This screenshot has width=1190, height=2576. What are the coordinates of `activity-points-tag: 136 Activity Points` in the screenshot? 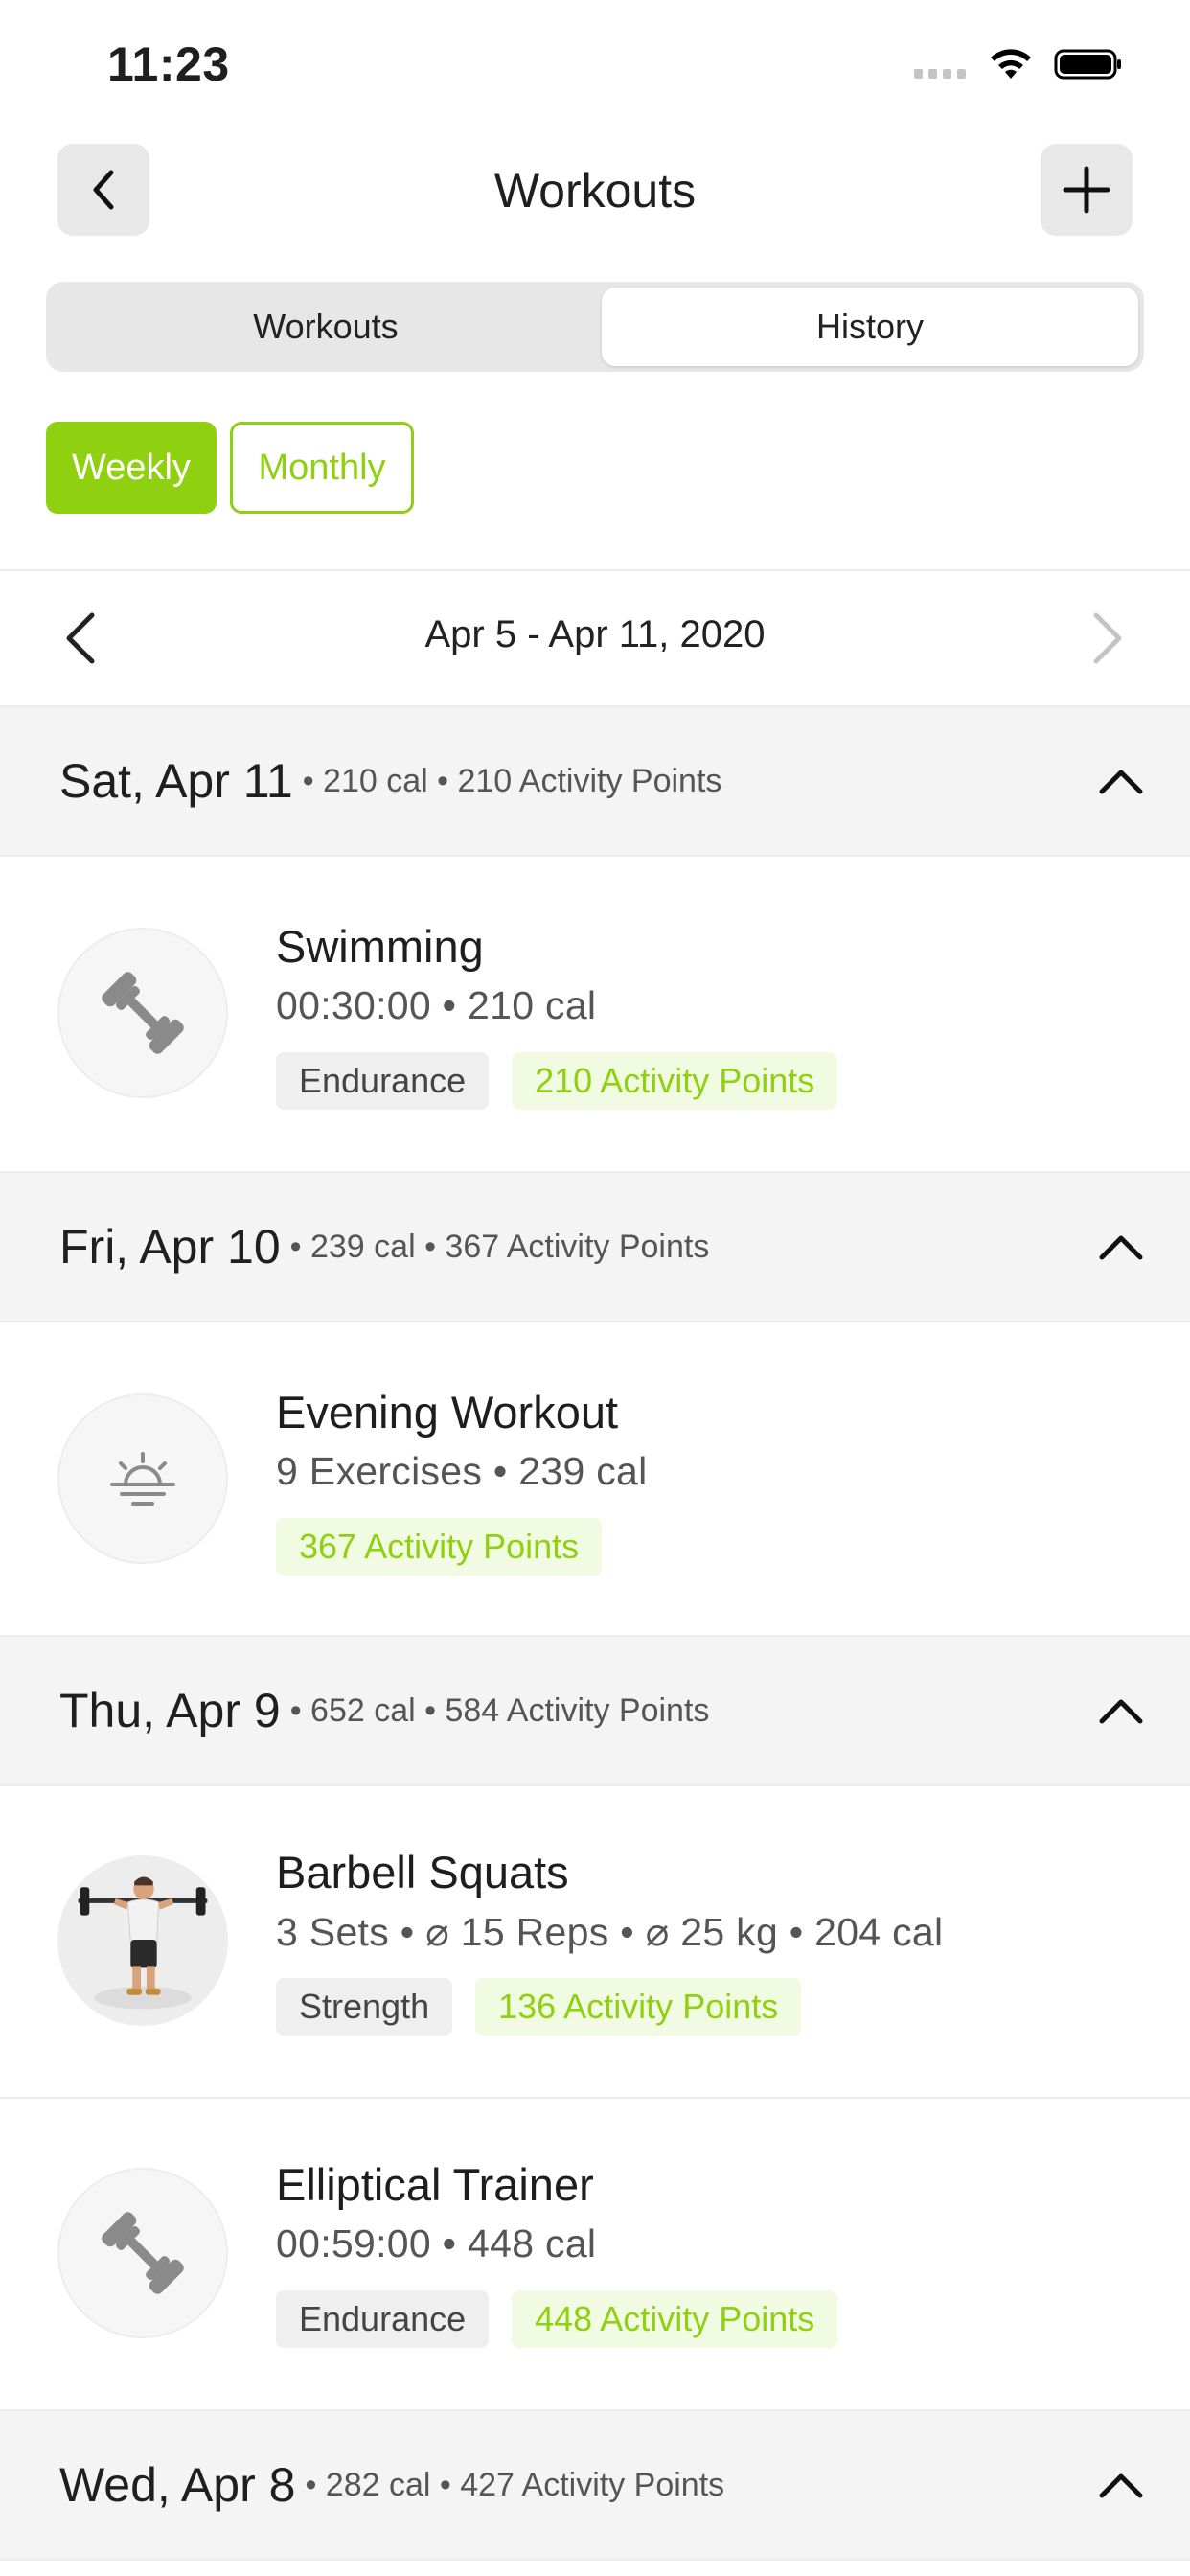 It's located at (638, 2007).